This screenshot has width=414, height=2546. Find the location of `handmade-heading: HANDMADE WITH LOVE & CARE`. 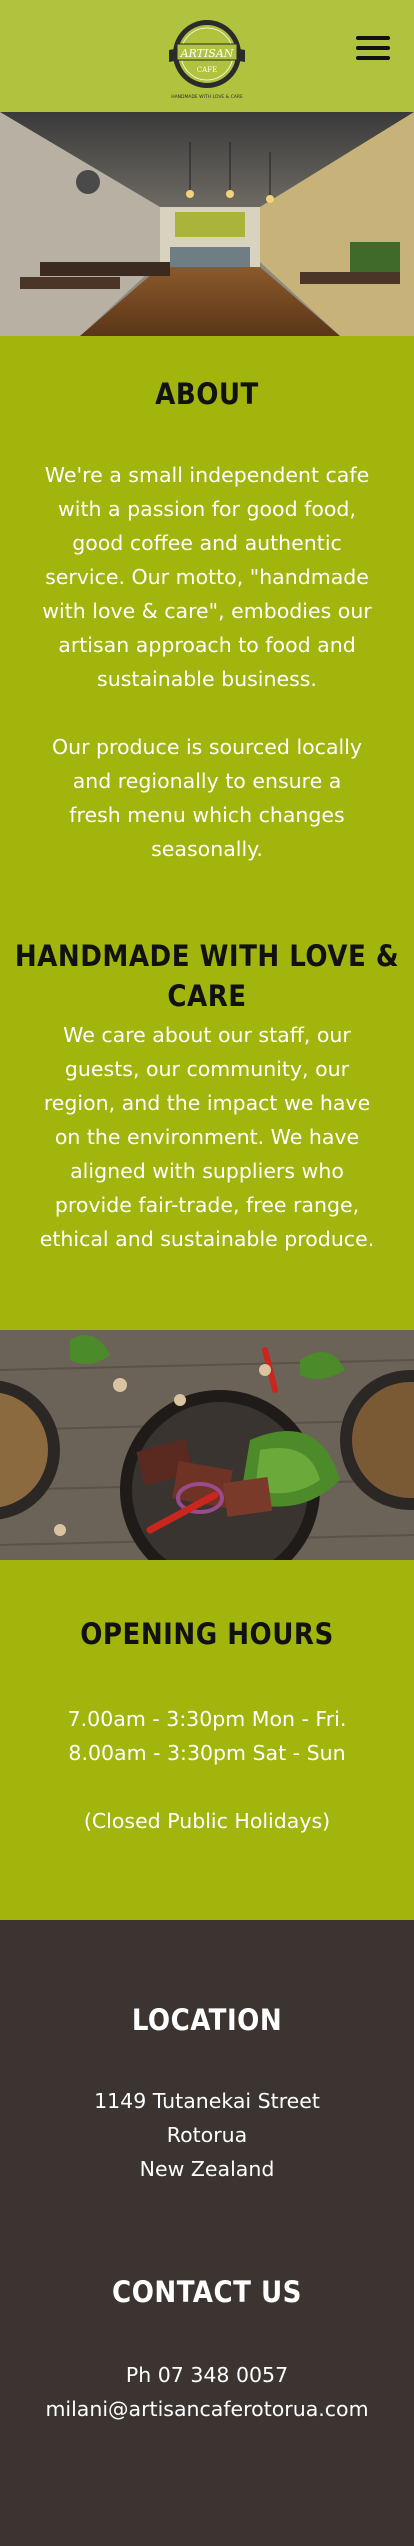

handmade-heading: HANDMADE WITH LOVE & CARE is located at coordinates (207, 976).